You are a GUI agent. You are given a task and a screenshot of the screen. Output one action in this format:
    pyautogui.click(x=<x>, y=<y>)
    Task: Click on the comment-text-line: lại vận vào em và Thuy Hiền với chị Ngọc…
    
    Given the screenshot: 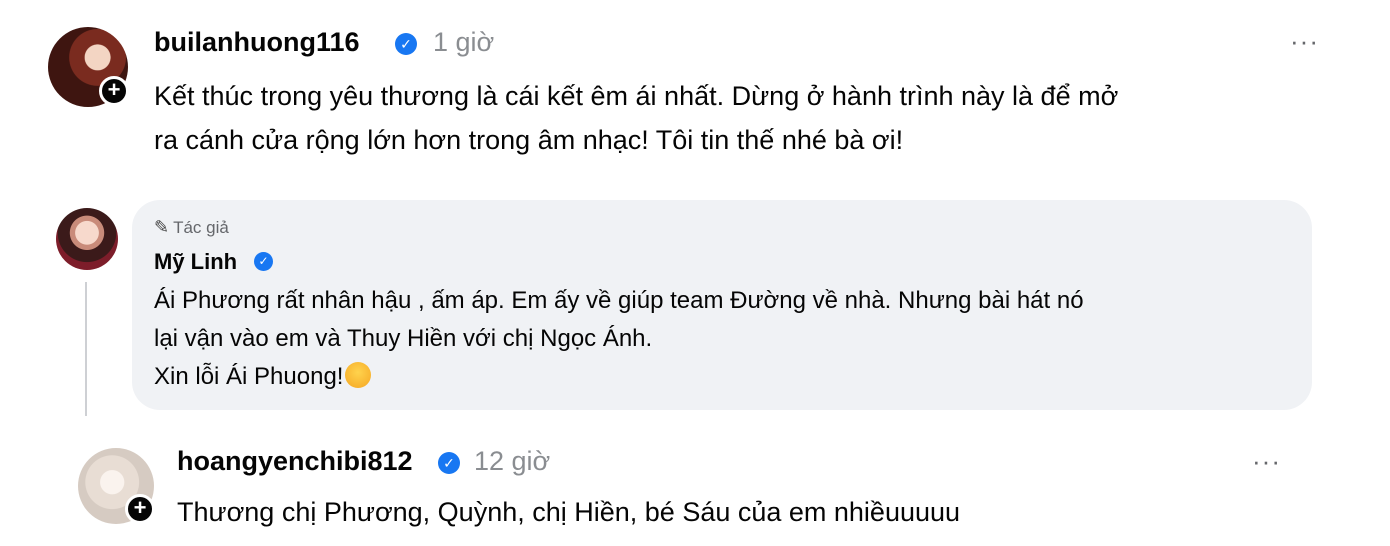 What is the action you would take?
    pyautogui.click(x=403, y=338)
    